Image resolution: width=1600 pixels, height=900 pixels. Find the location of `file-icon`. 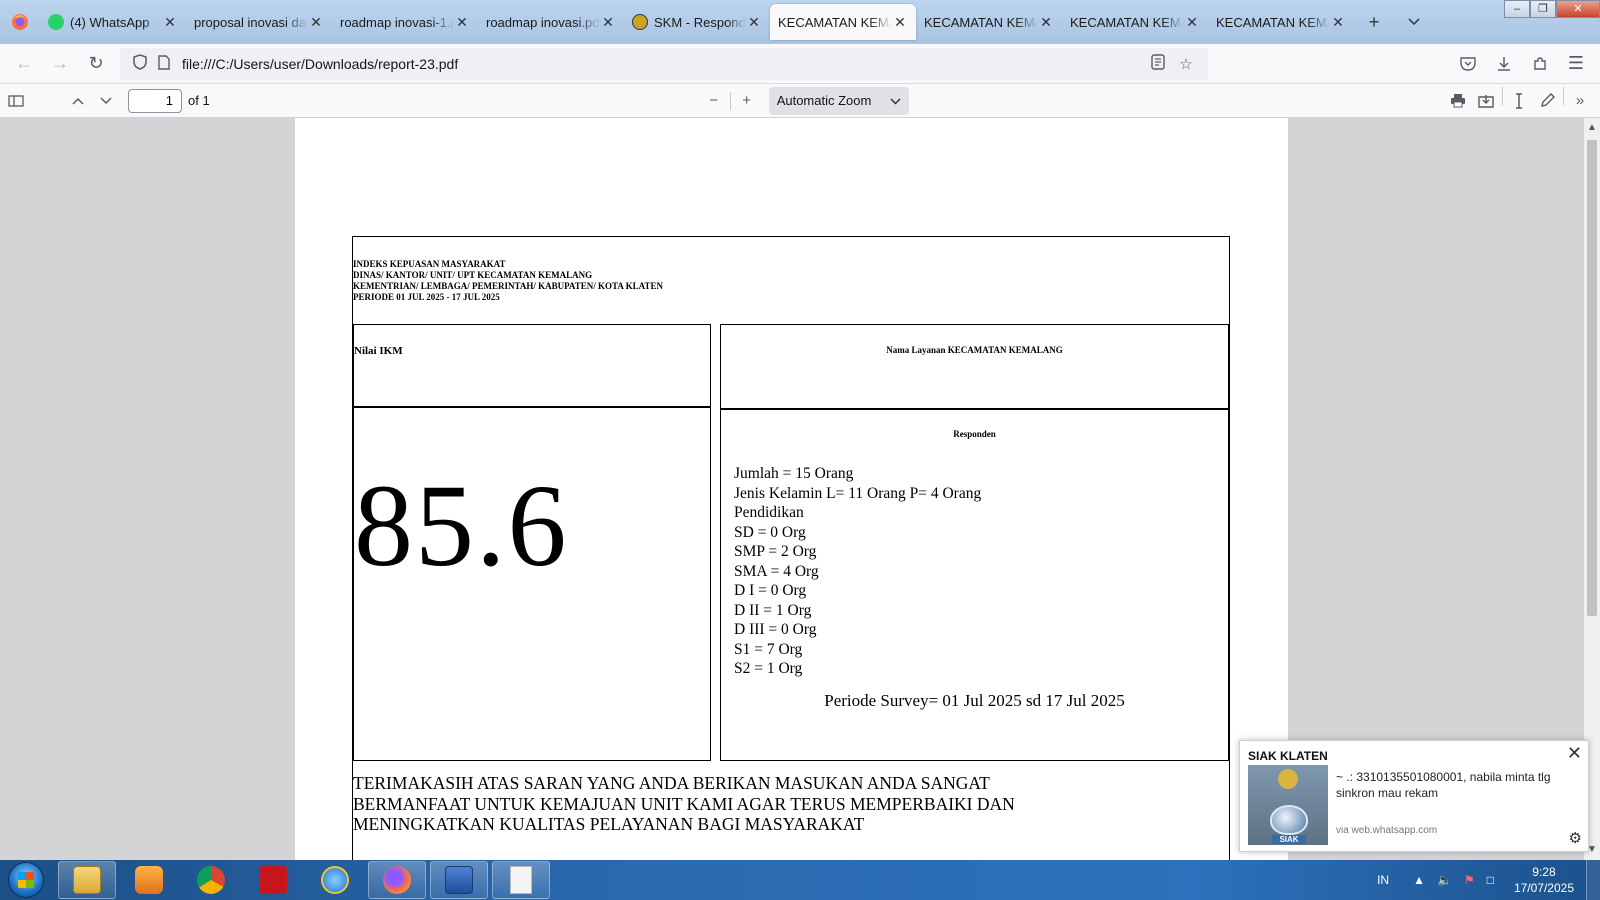

file-icon is located at coordinates (164, 63).